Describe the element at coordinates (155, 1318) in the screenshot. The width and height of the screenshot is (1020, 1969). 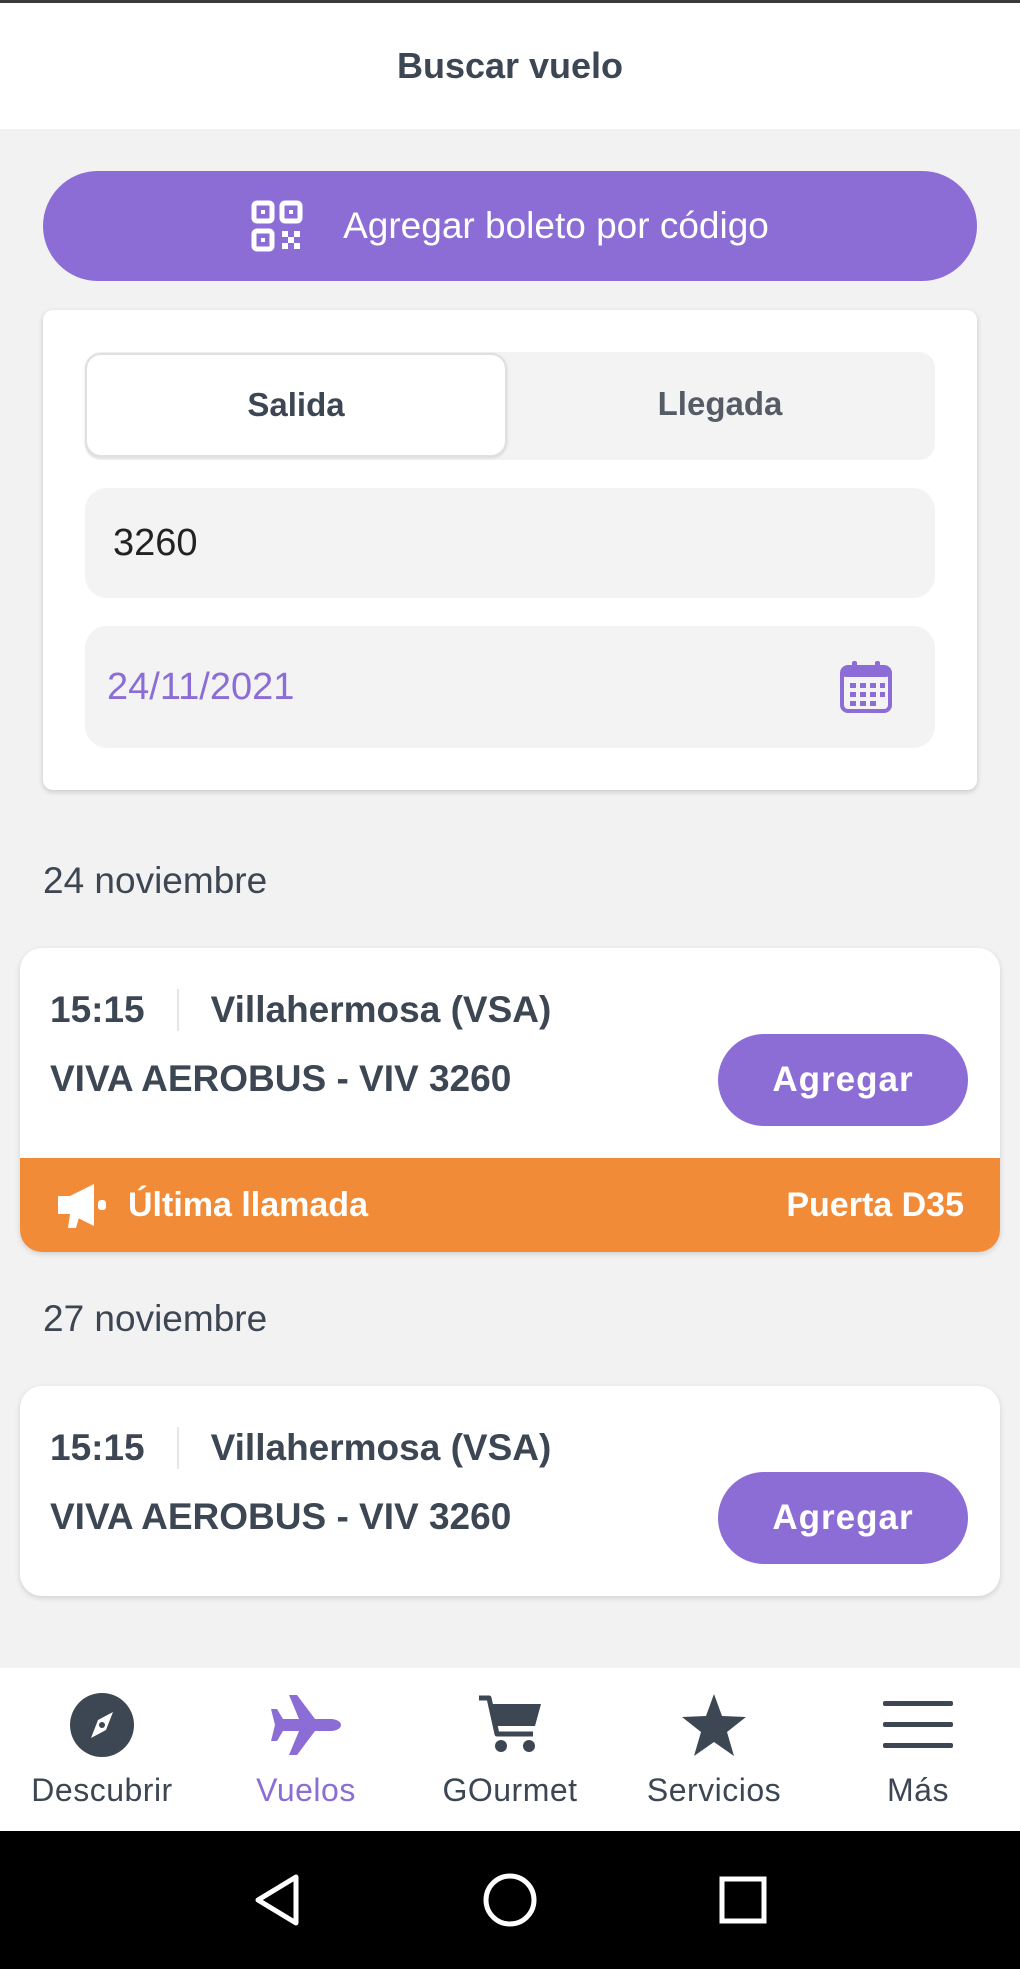
I see `date-heading: 27 noviembre` at that location.